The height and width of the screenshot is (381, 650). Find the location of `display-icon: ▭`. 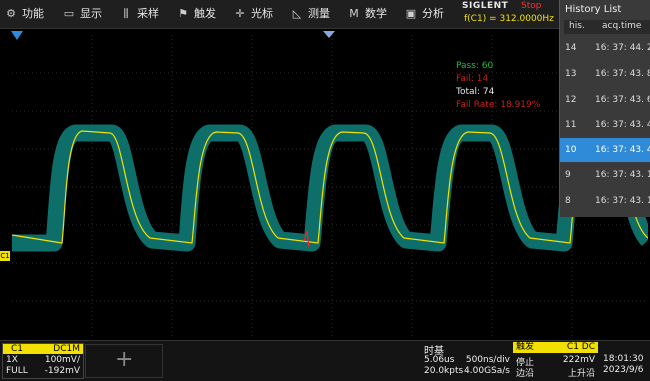

display-icon: ▭ is located at coordinates (69, 13).